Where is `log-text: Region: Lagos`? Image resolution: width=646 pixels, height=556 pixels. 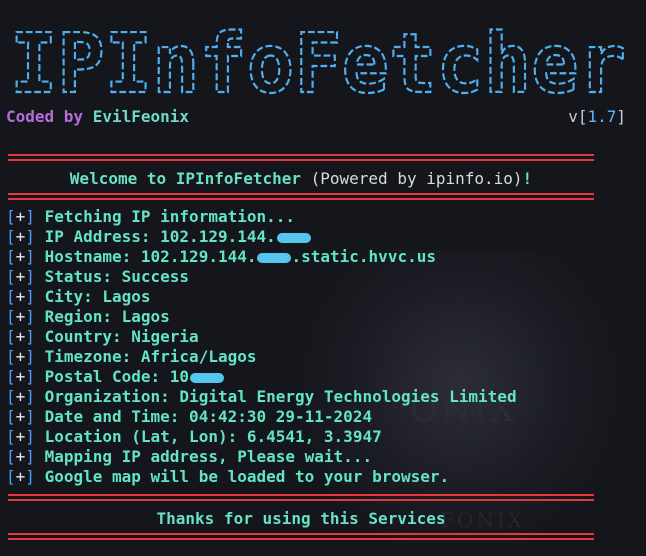 log-text: Region: Lagos is located at coordinates (107, 316).